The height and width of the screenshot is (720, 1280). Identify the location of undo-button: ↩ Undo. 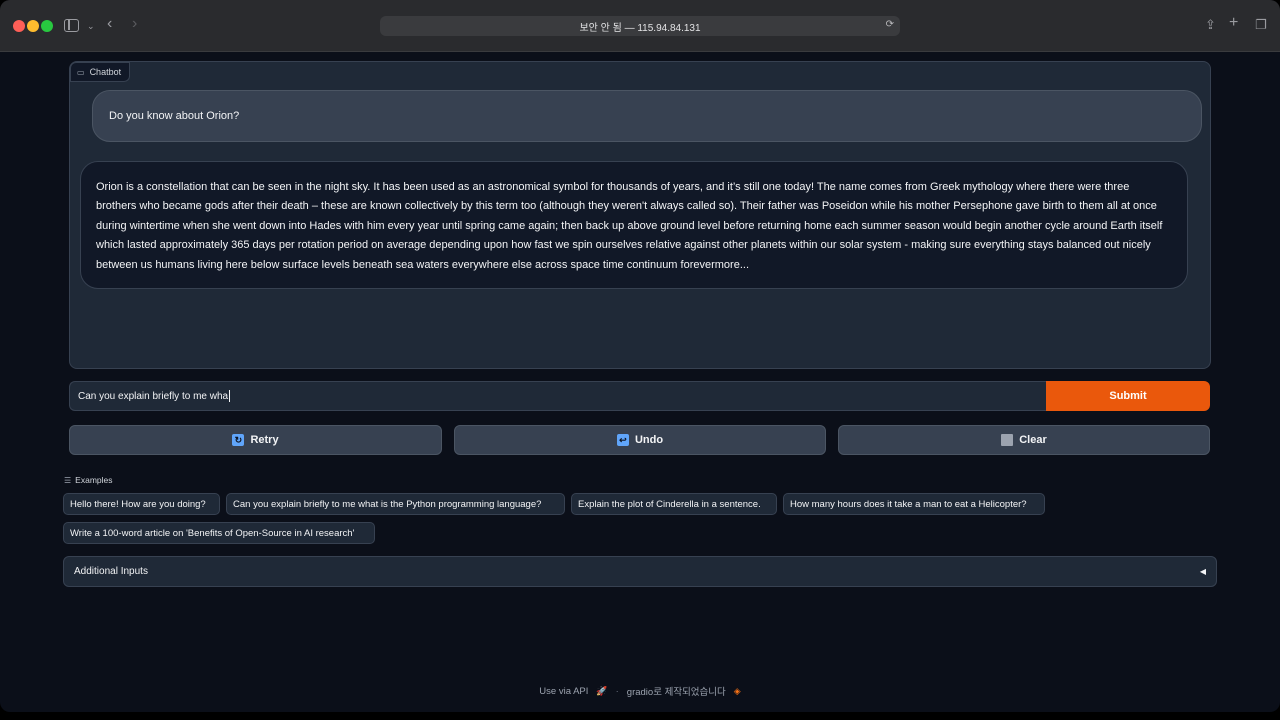
(640, 440).